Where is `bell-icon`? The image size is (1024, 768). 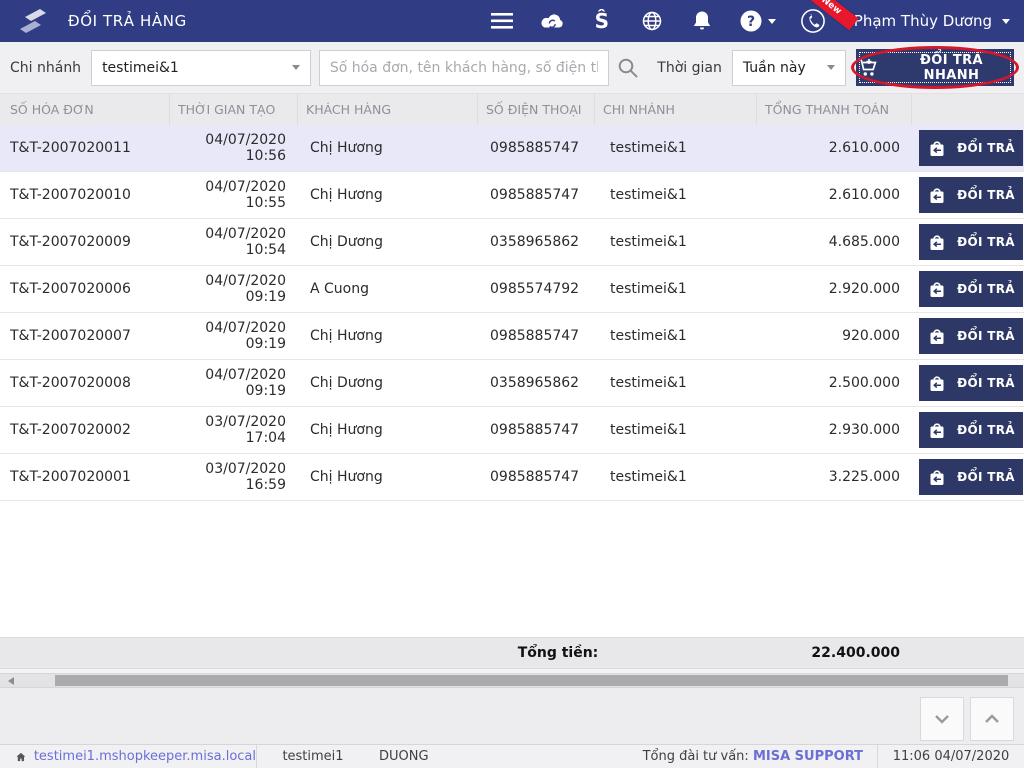
bell-icon is located at coordinates (702, 21).